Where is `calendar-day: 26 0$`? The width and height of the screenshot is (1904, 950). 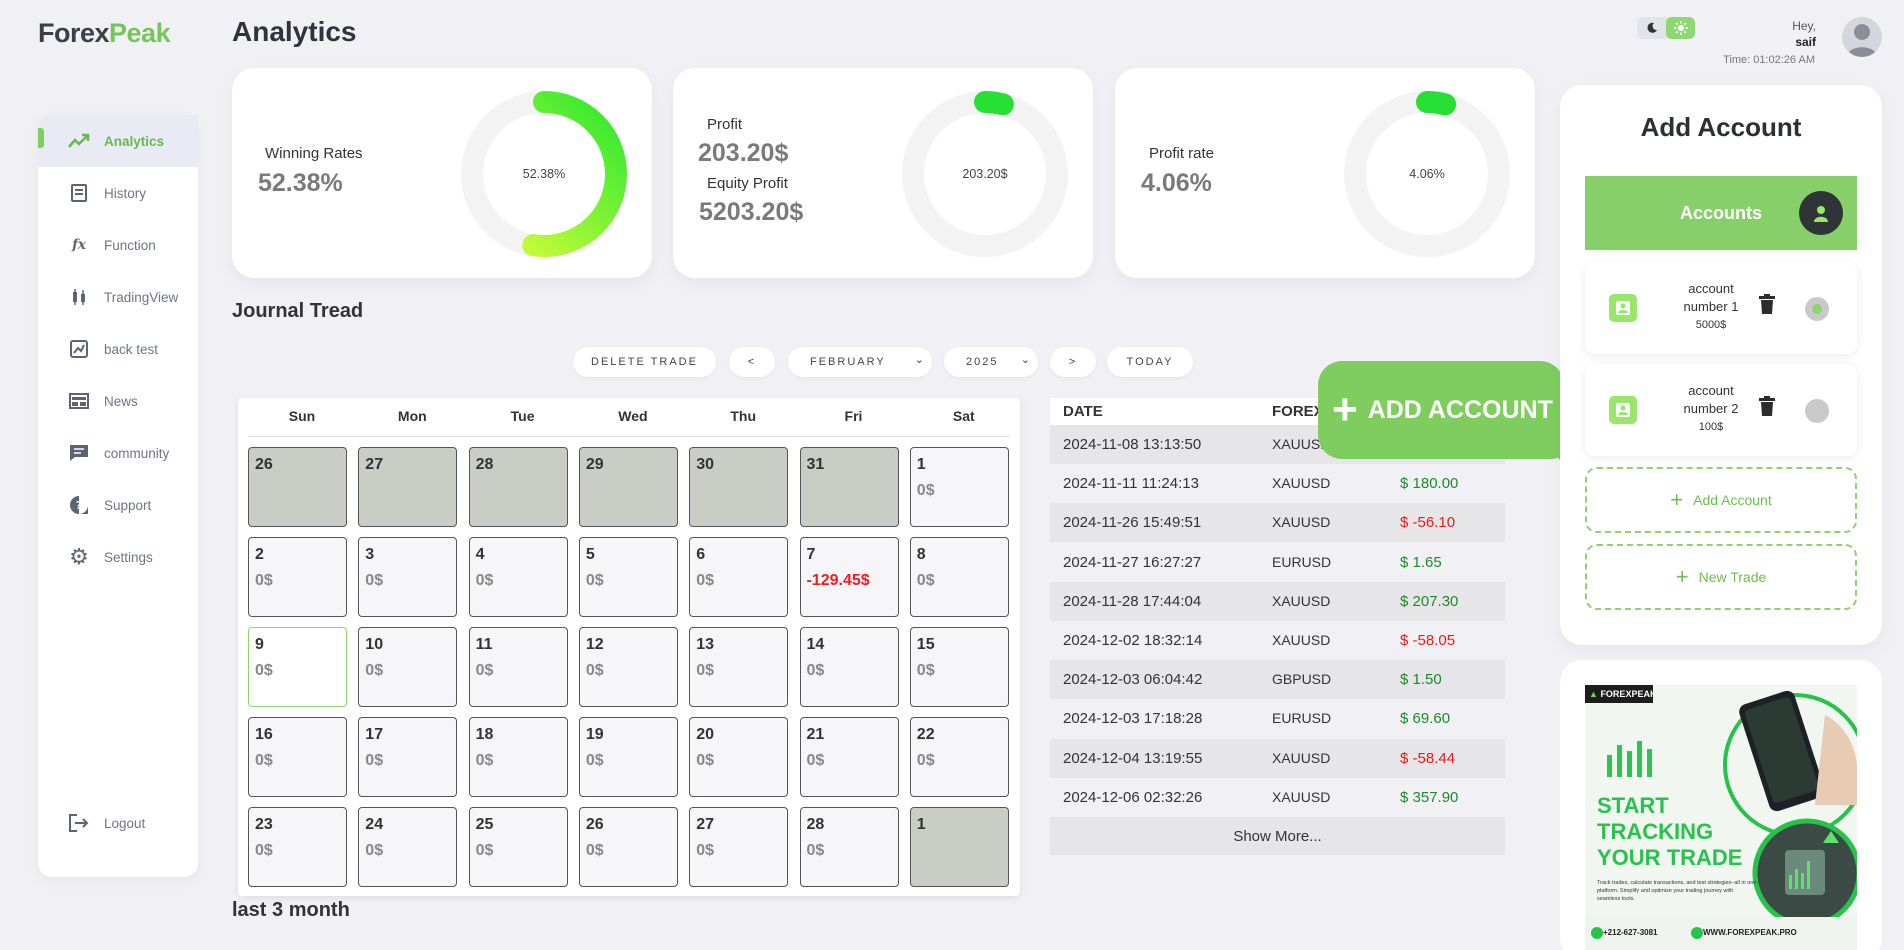 calendar-day: 26 0$ is located at coordinates (628, 847).